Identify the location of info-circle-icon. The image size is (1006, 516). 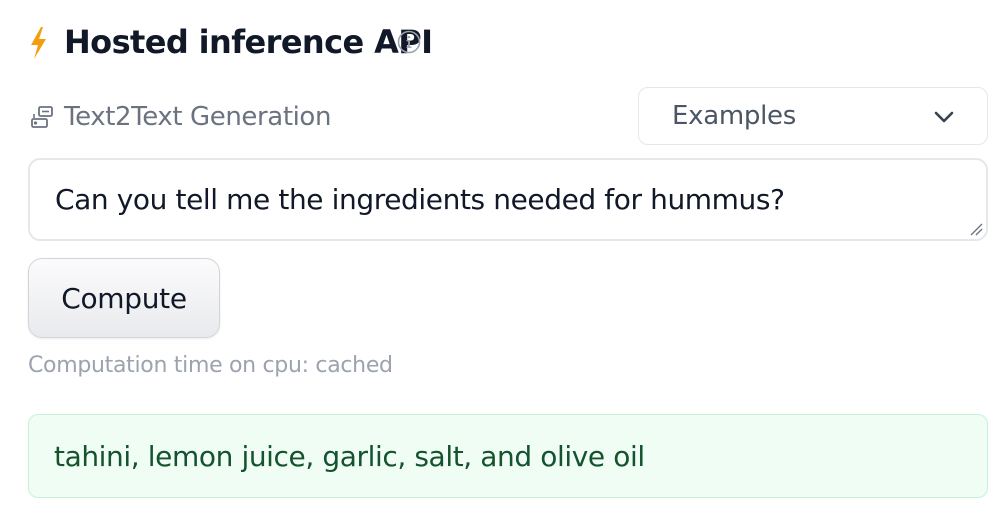
(409, 42).